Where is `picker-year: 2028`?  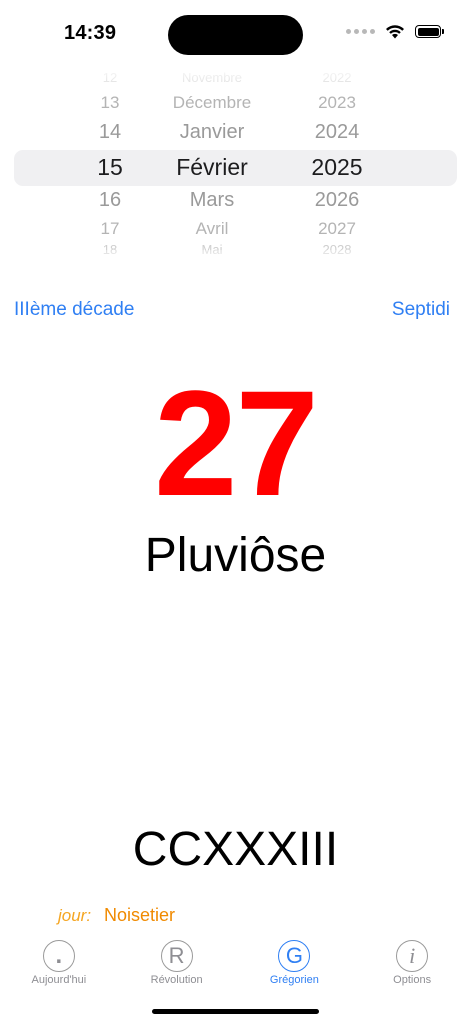 picker-year: 2028 is located at coordinates (337, 249).